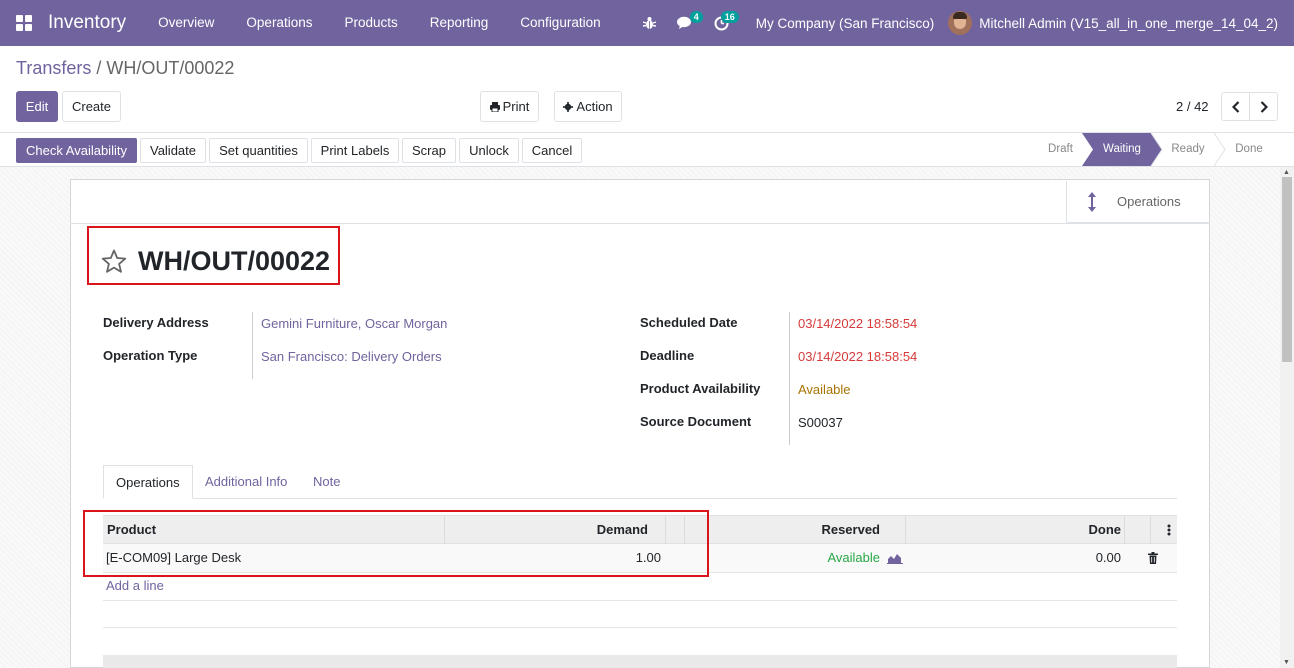 The height and width of the screenshot is (668, 1294). I want to click on table-footer, so click(640, 661).